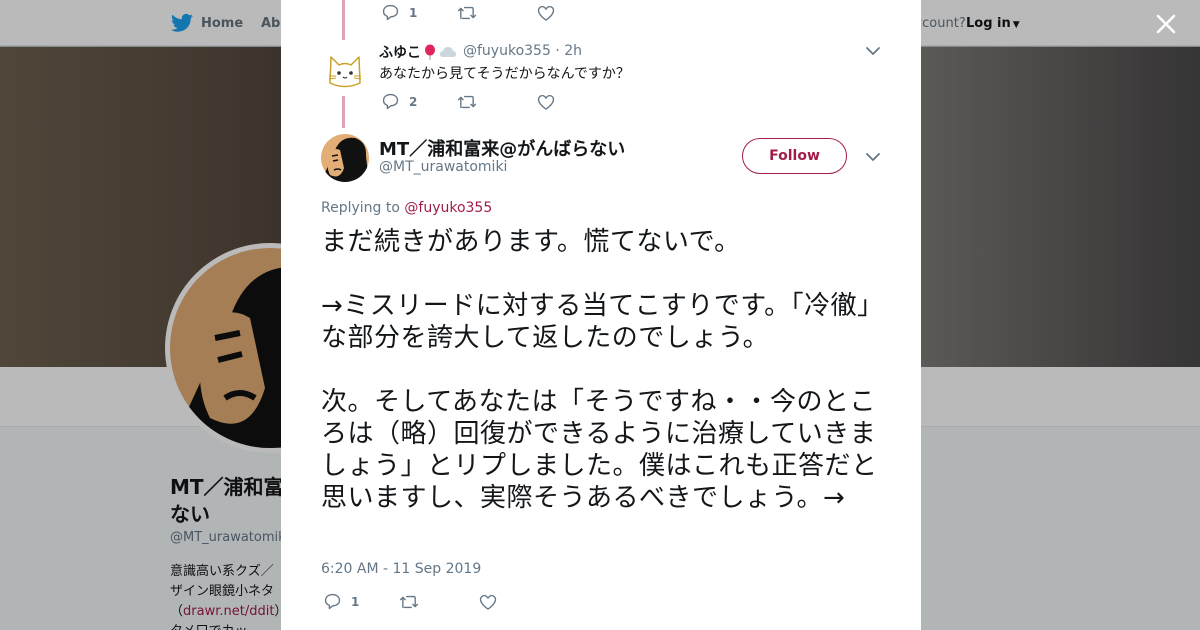 This screenshot has width=1200, height=630. What do you see at coordinates (448, 208) in the screenshot?
I see `replying-mention-link: @fuyuko355` at bounding box center [448, 208].